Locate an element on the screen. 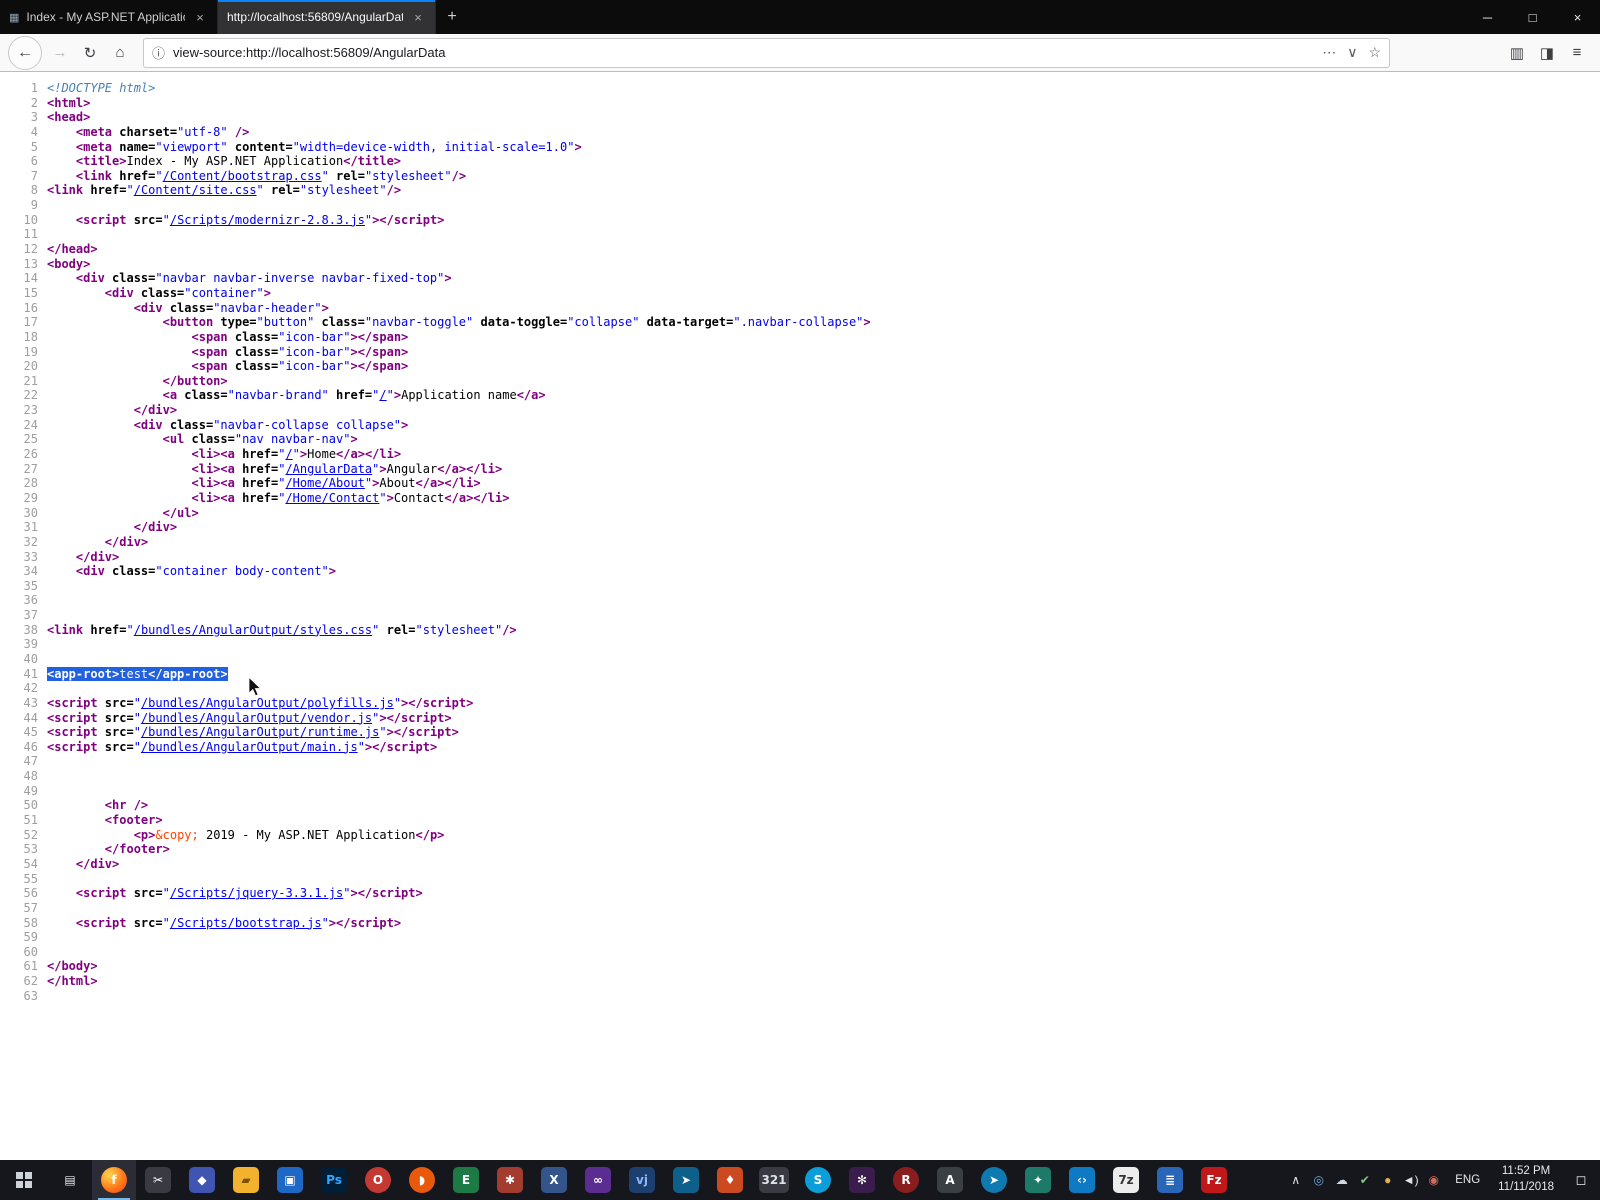 The width and height of the screenshot is (1600, 1200). taskbar-task-view: ▤ is located at coordinates (70, 1180).